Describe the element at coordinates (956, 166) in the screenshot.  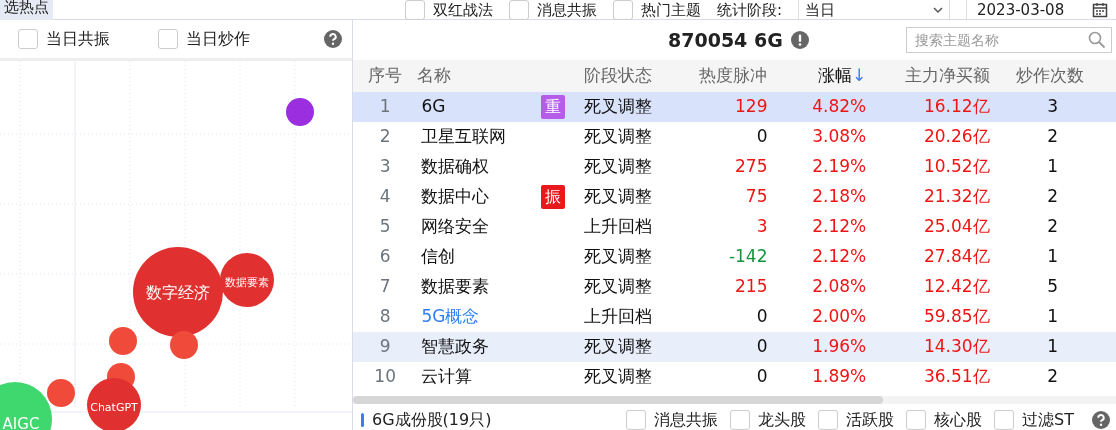
I see `net-buy-amount: 10.52亿` at that location.